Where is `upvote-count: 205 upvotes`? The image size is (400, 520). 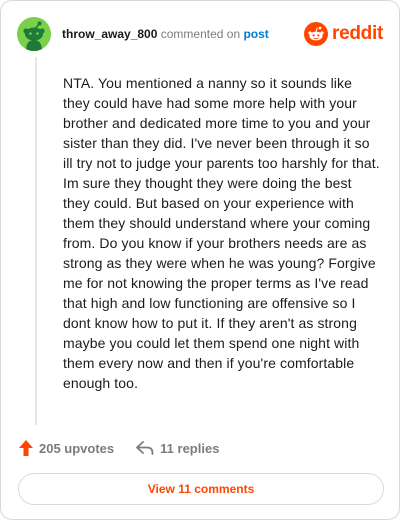
upvote-count: 205 upvotes is located at coordinates (77, 448).